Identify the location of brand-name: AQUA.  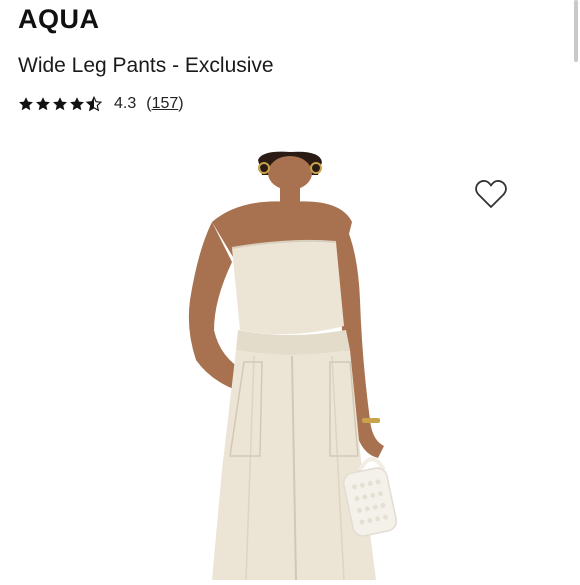
(59, 19).